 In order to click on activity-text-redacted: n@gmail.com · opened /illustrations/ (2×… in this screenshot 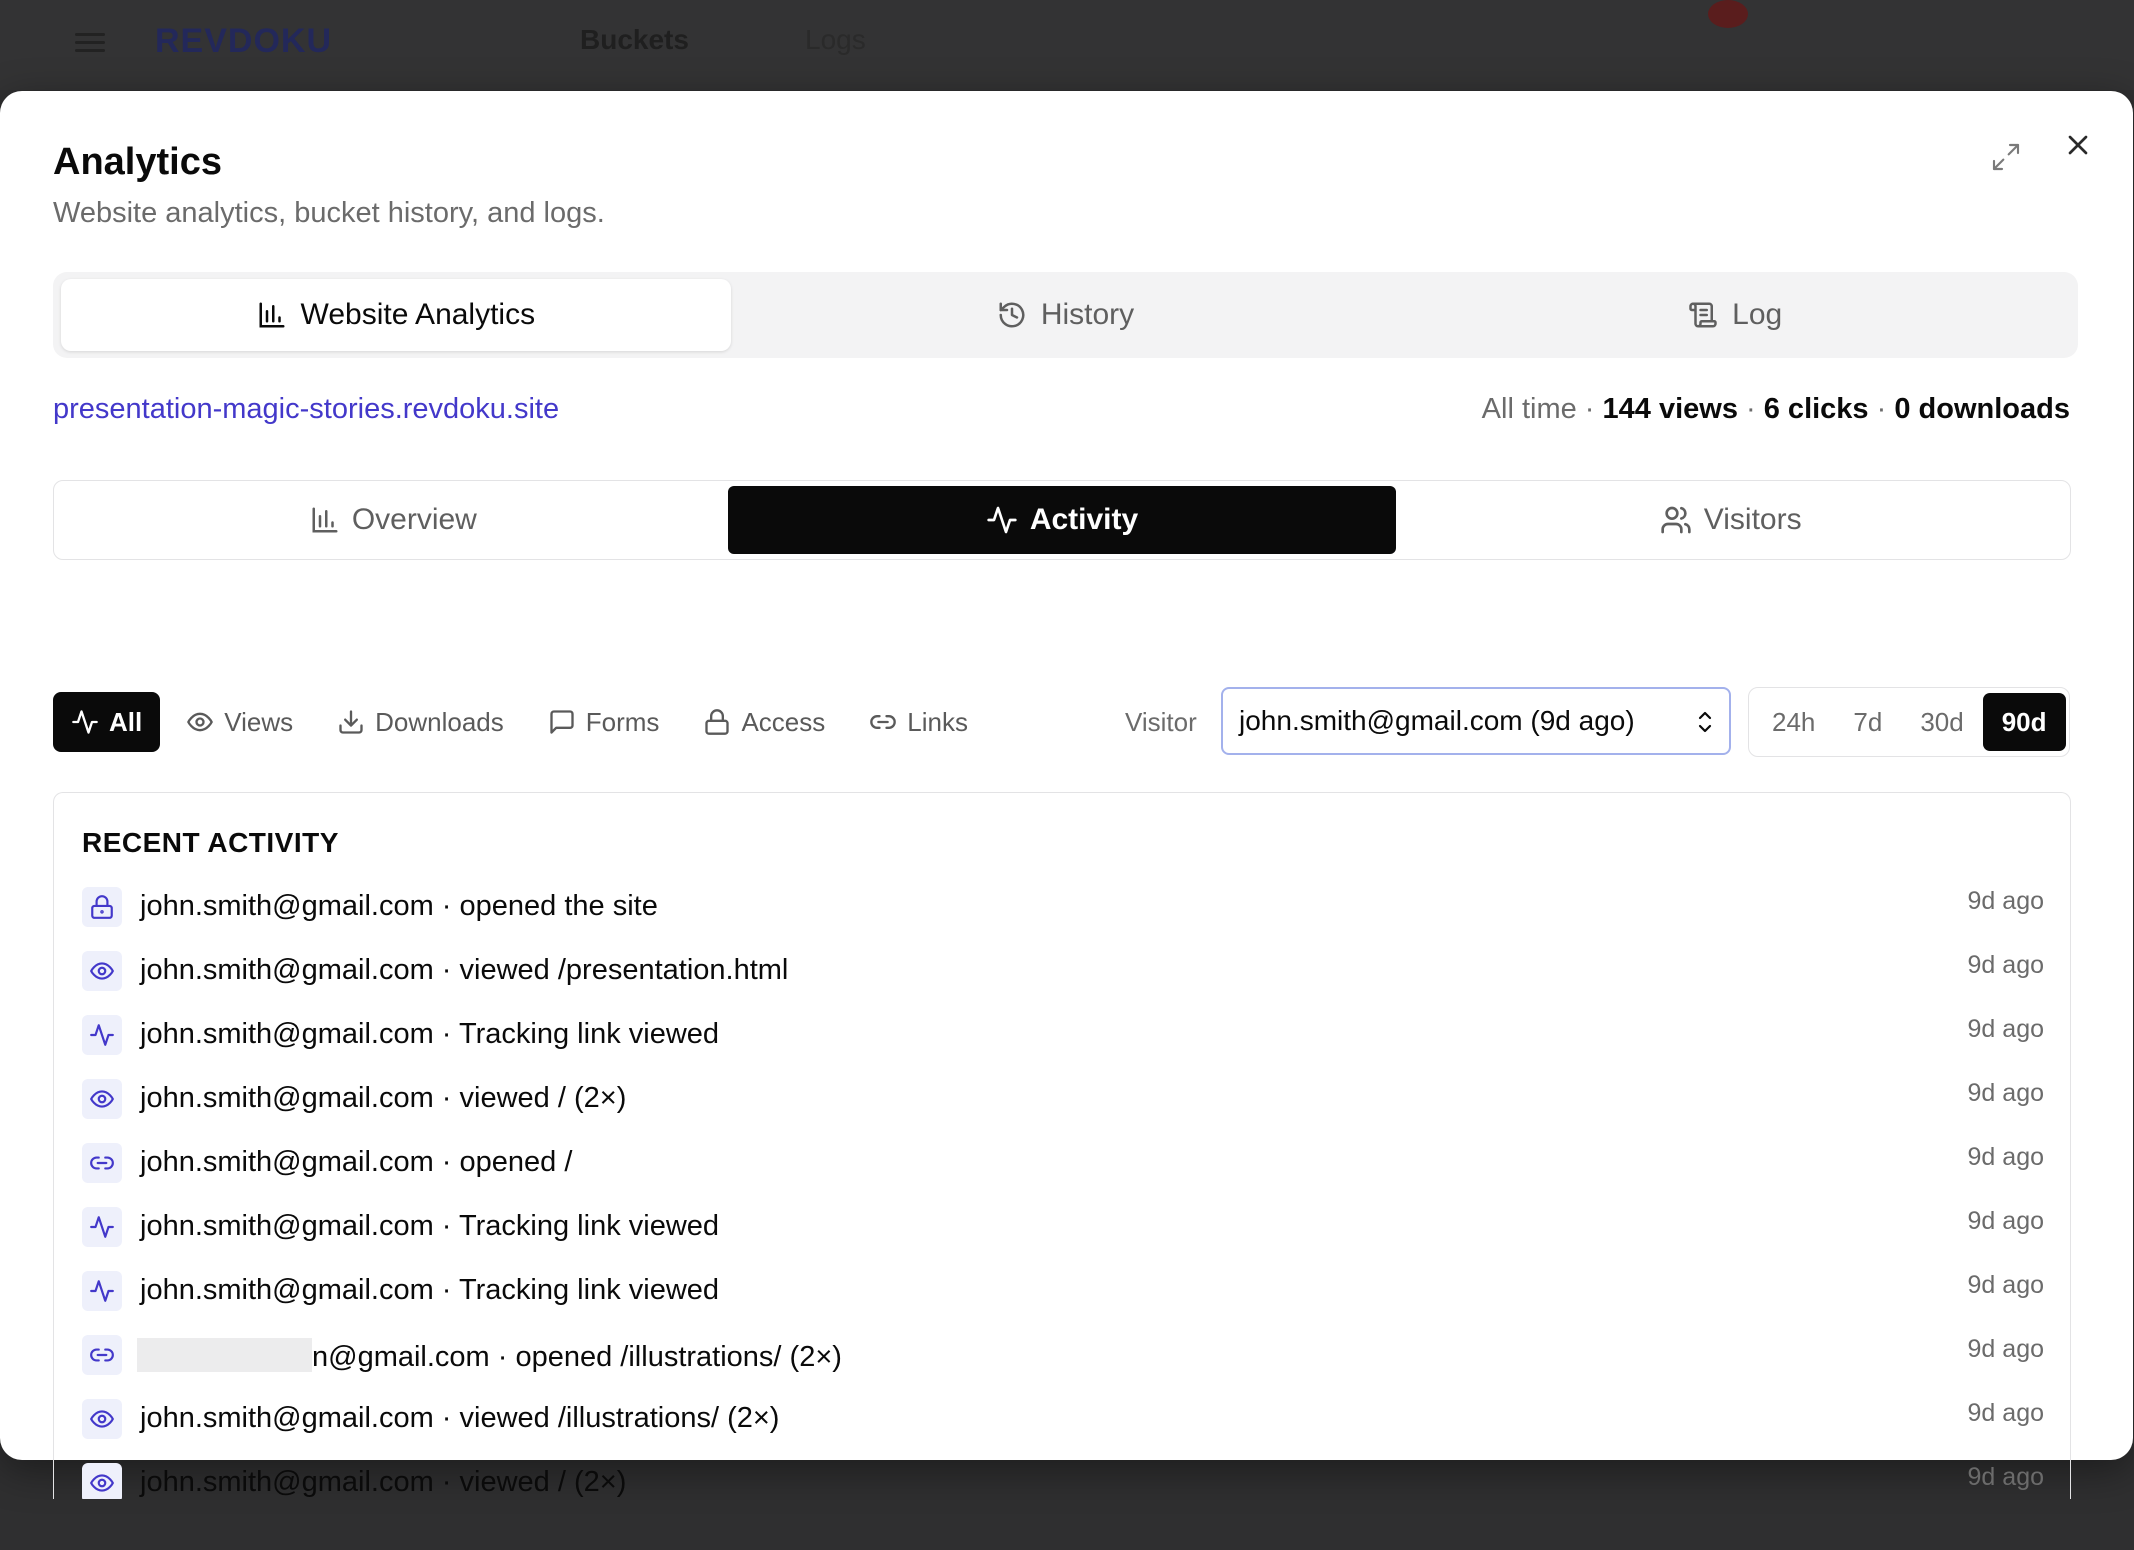, I will do `click(489, 1356)`.